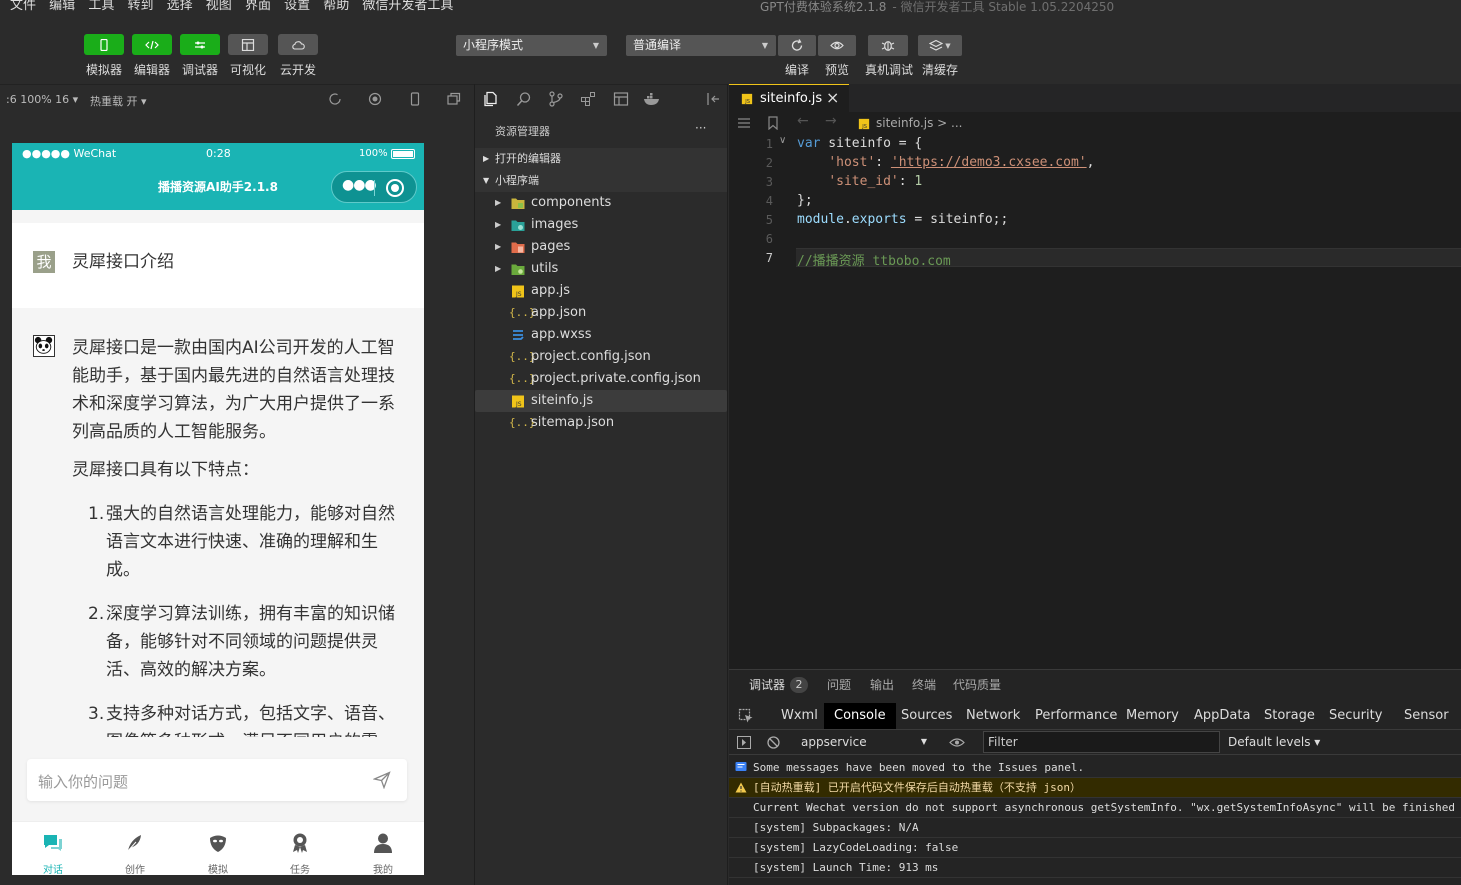 The image size is (1461, 885). Describe the element at coordinates (407, 6) in the screenshot. I see `menu-wechat-devtools: 微信开发者工具` at that location.